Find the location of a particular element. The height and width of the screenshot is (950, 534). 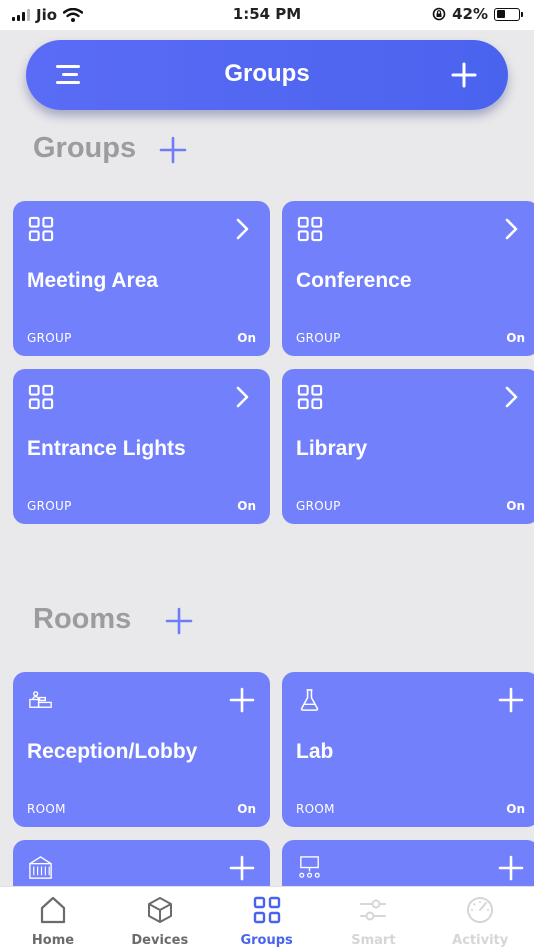

rotation-lock-icon is located at coordinates (439, 14).